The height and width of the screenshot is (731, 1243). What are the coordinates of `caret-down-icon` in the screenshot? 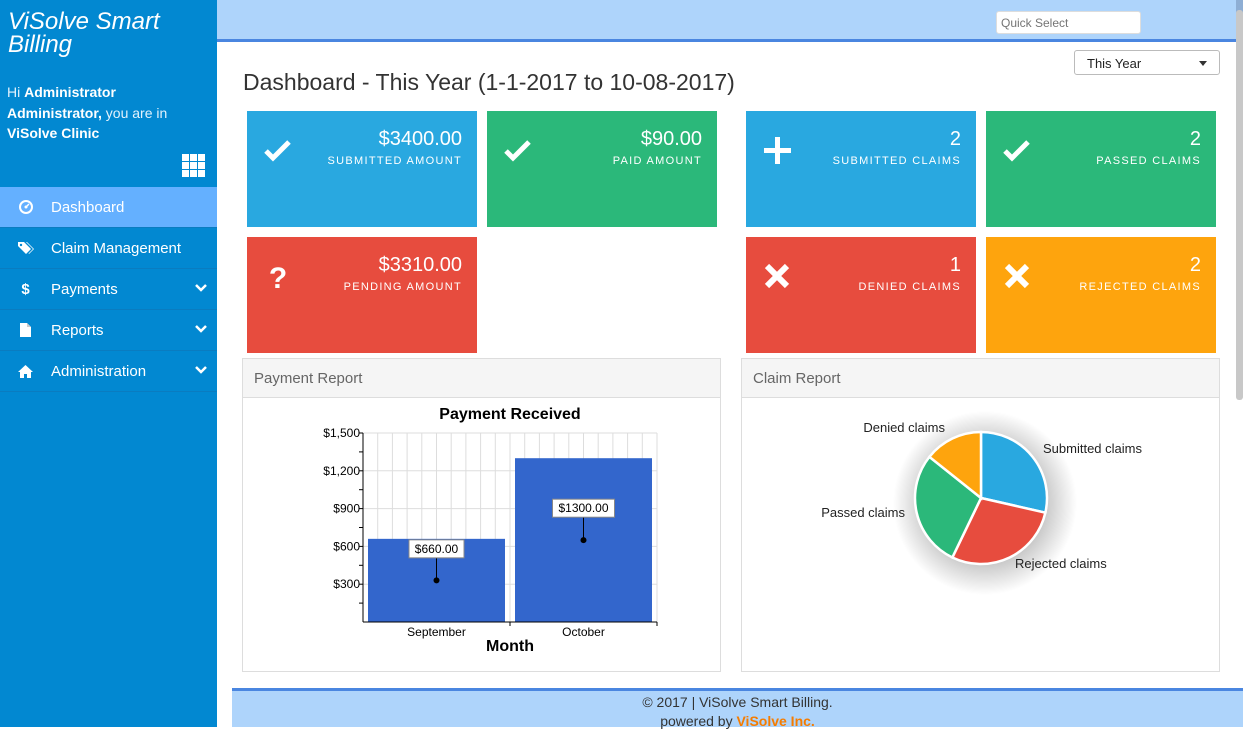 It's located at (1203, 63).